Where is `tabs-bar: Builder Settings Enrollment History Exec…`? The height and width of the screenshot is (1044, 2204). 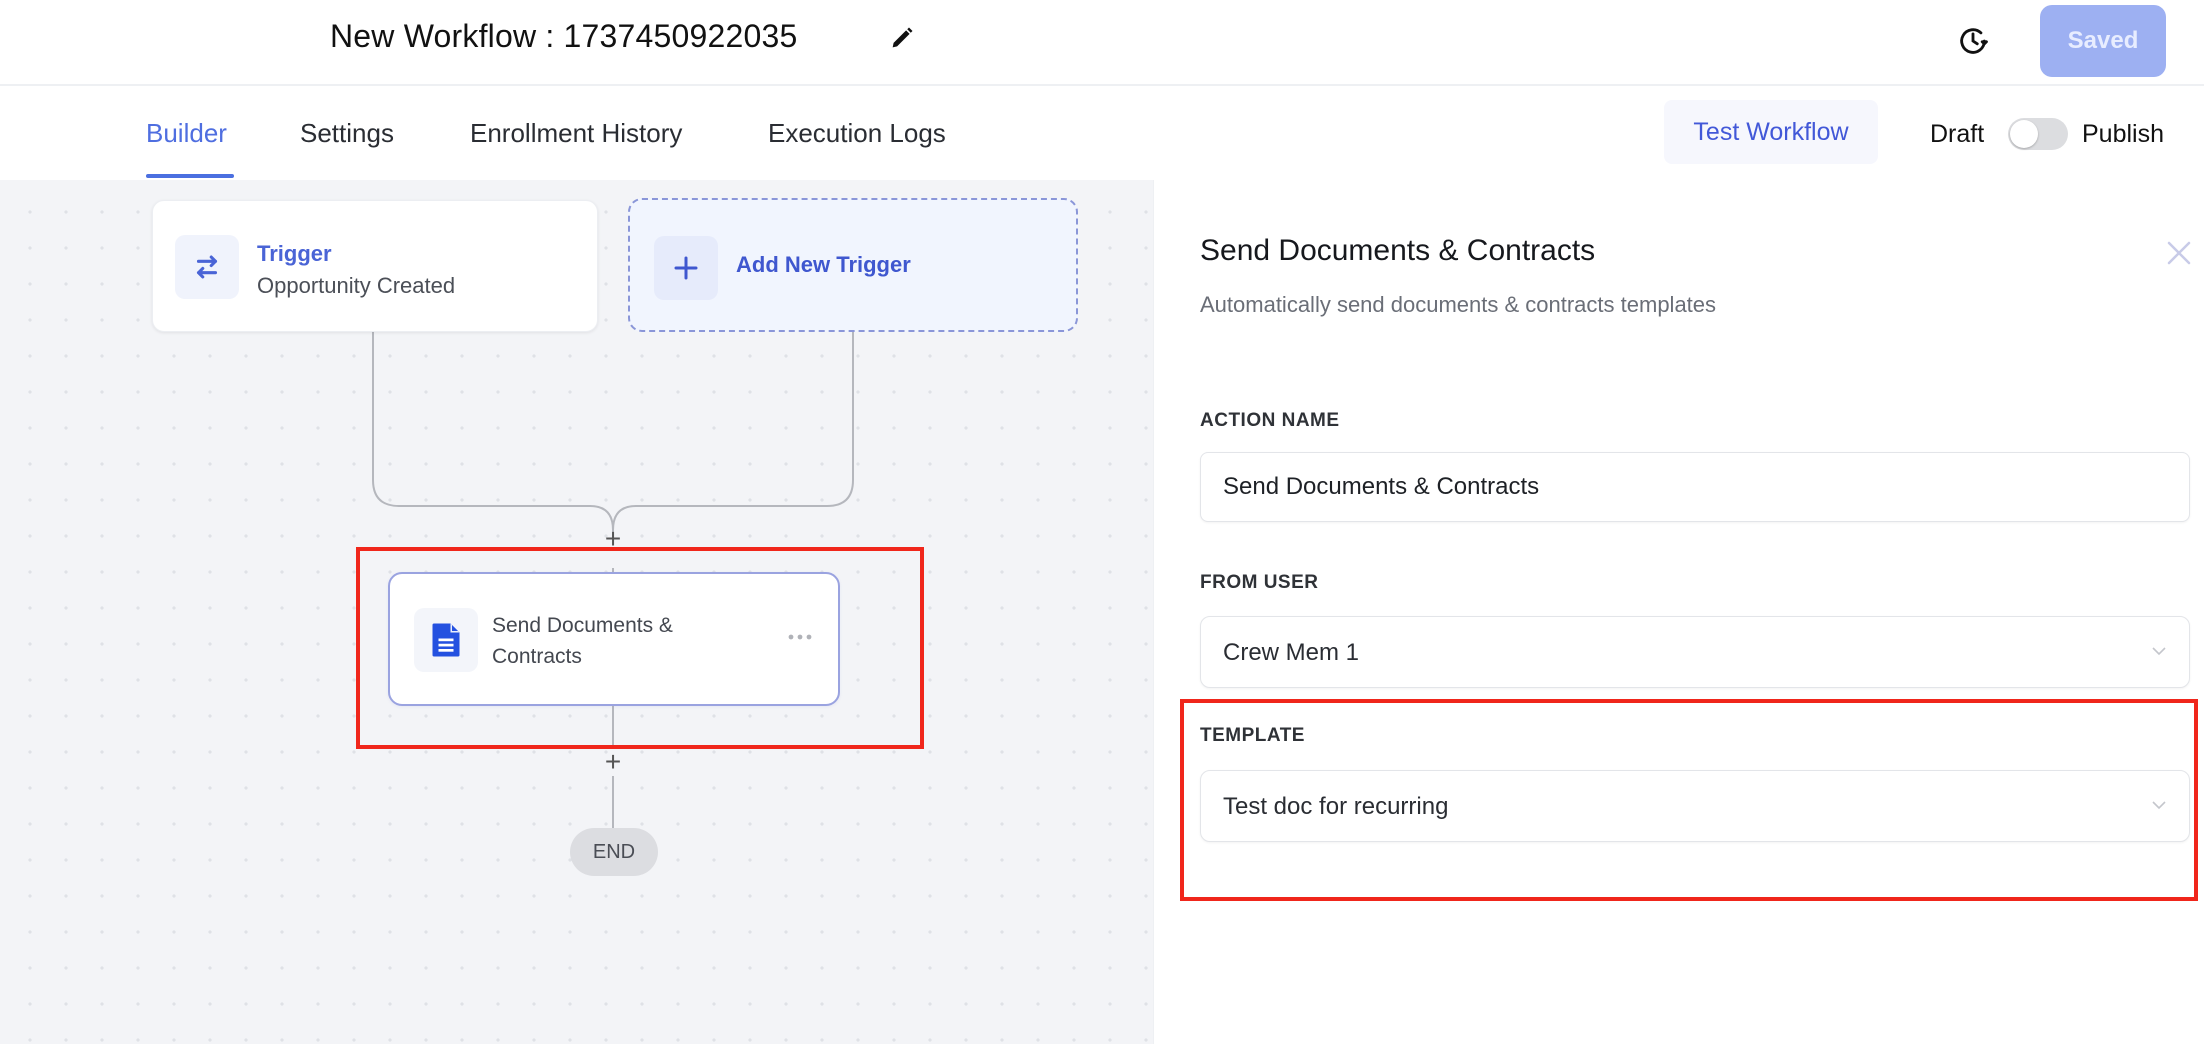 tabs-bar: Builder Settings Enrollment History Exec… is located at coordinates (1102, 134).